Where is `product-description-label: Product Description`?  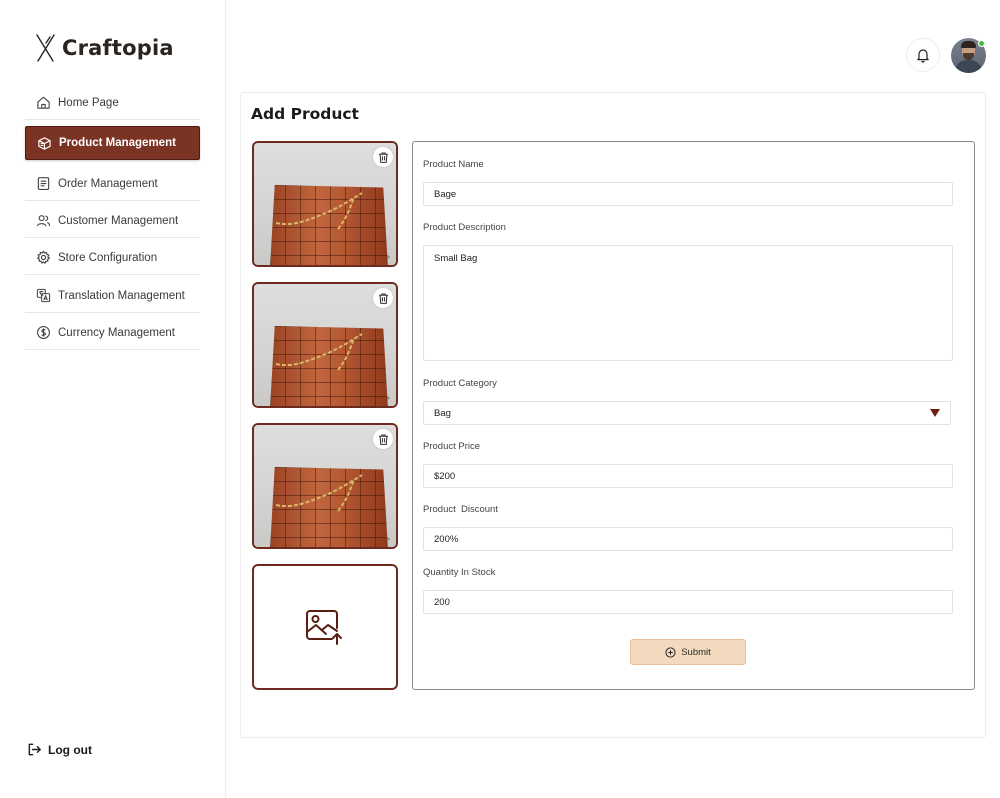 product-description-label: Product Description is located at coordinates (464, 227).